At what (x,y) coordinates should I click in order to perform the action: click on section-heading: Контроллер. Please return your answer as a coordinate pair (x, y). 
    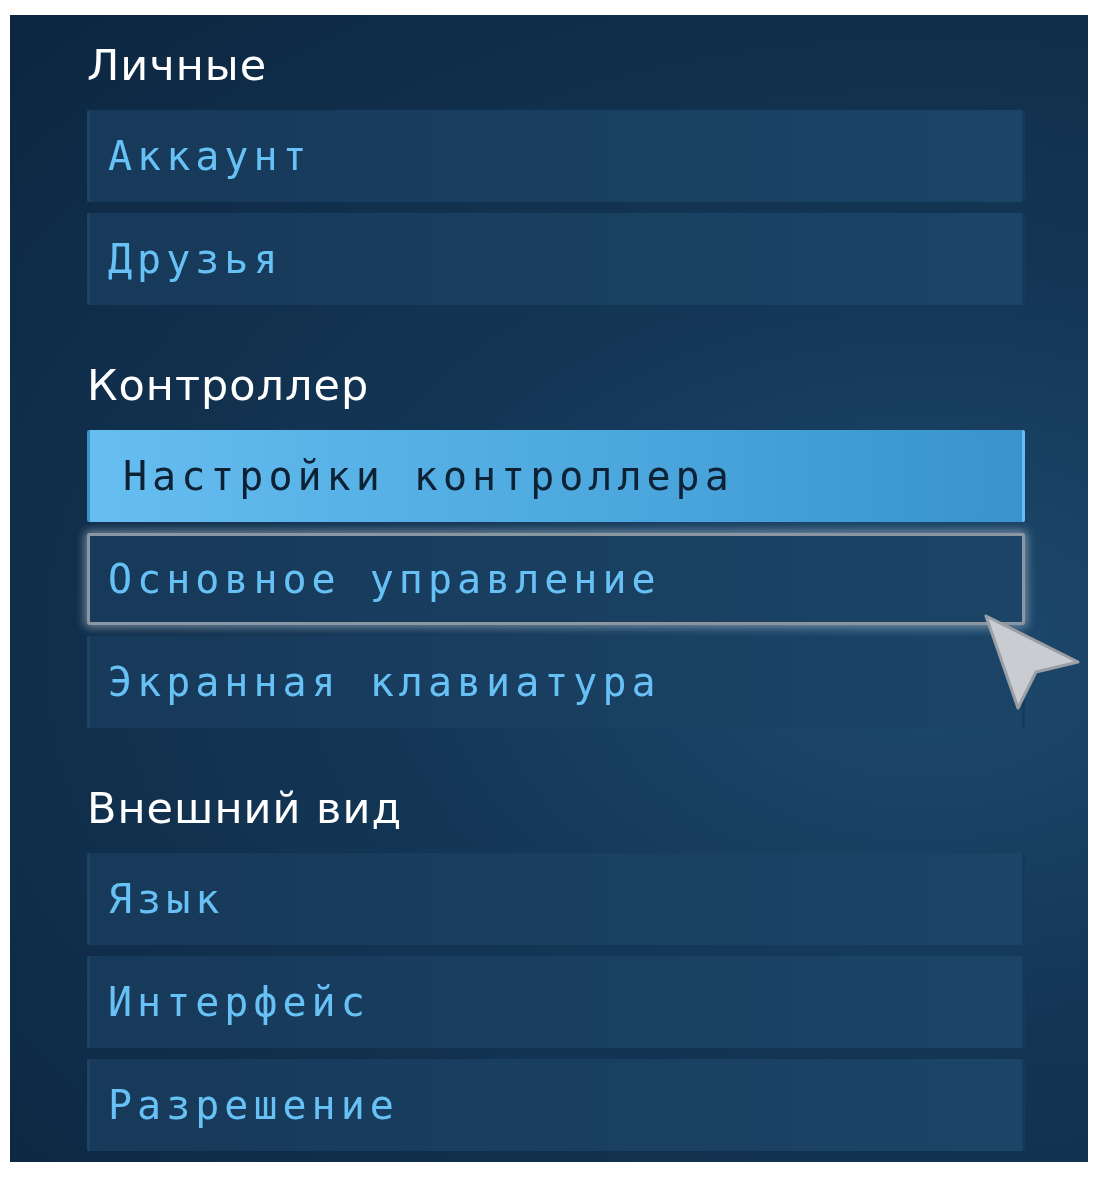
    Looking at the image, I should click on (229, 385).